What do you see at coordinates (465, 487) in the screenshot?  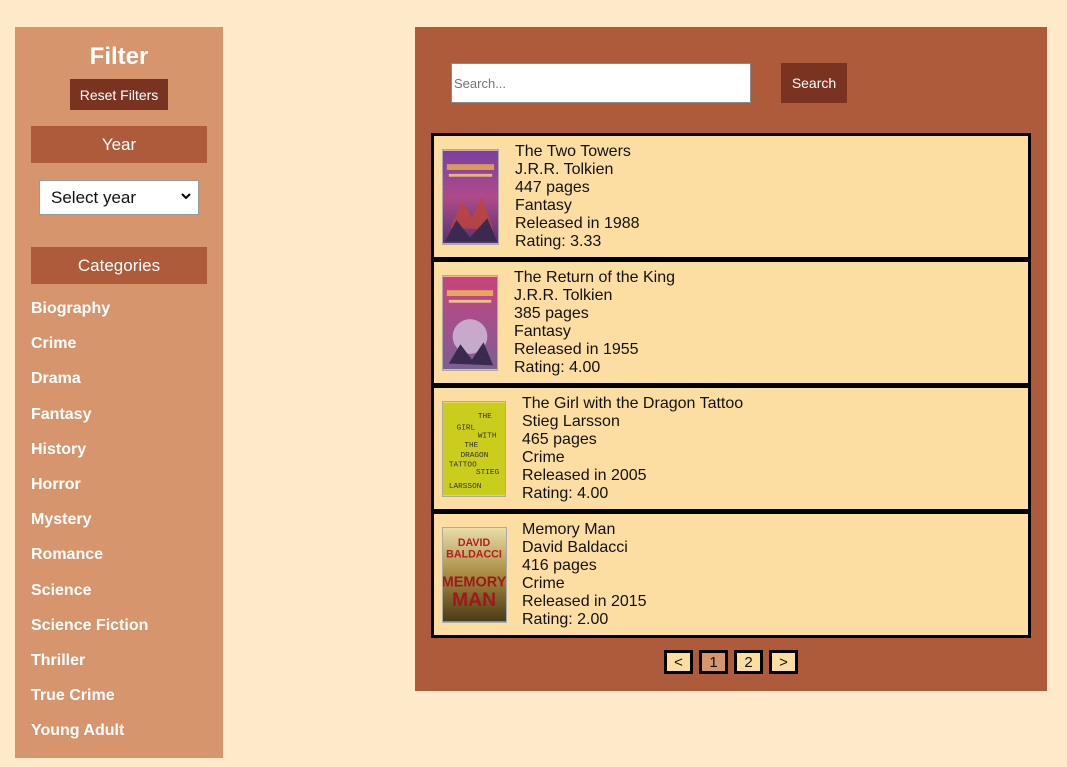 I see `svg-text: LARSSON` at bounding box center [465, 487].